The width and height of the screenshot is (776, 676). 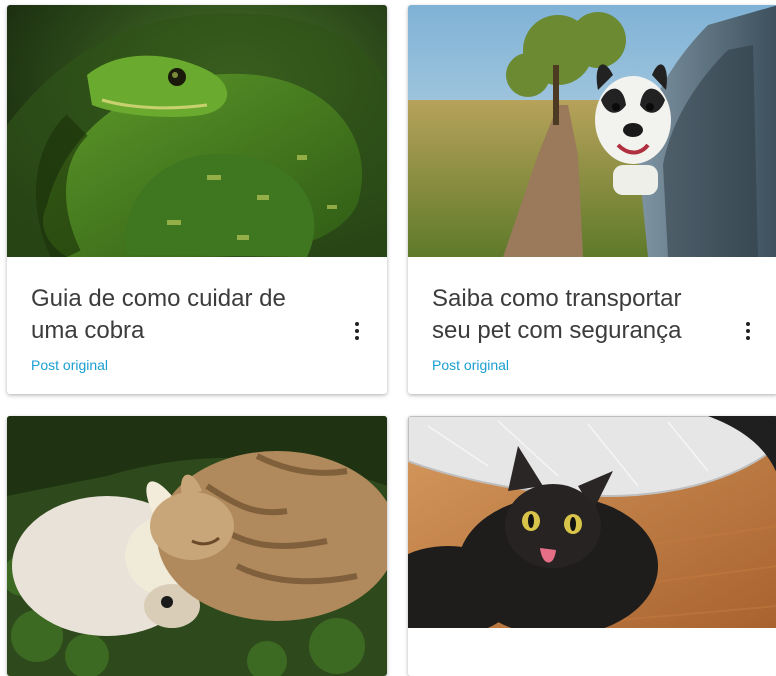 What do you see at coordinates (592, 522) in the screenshot?
I see `card-image-black-cat` at bounding box center [592, 522].